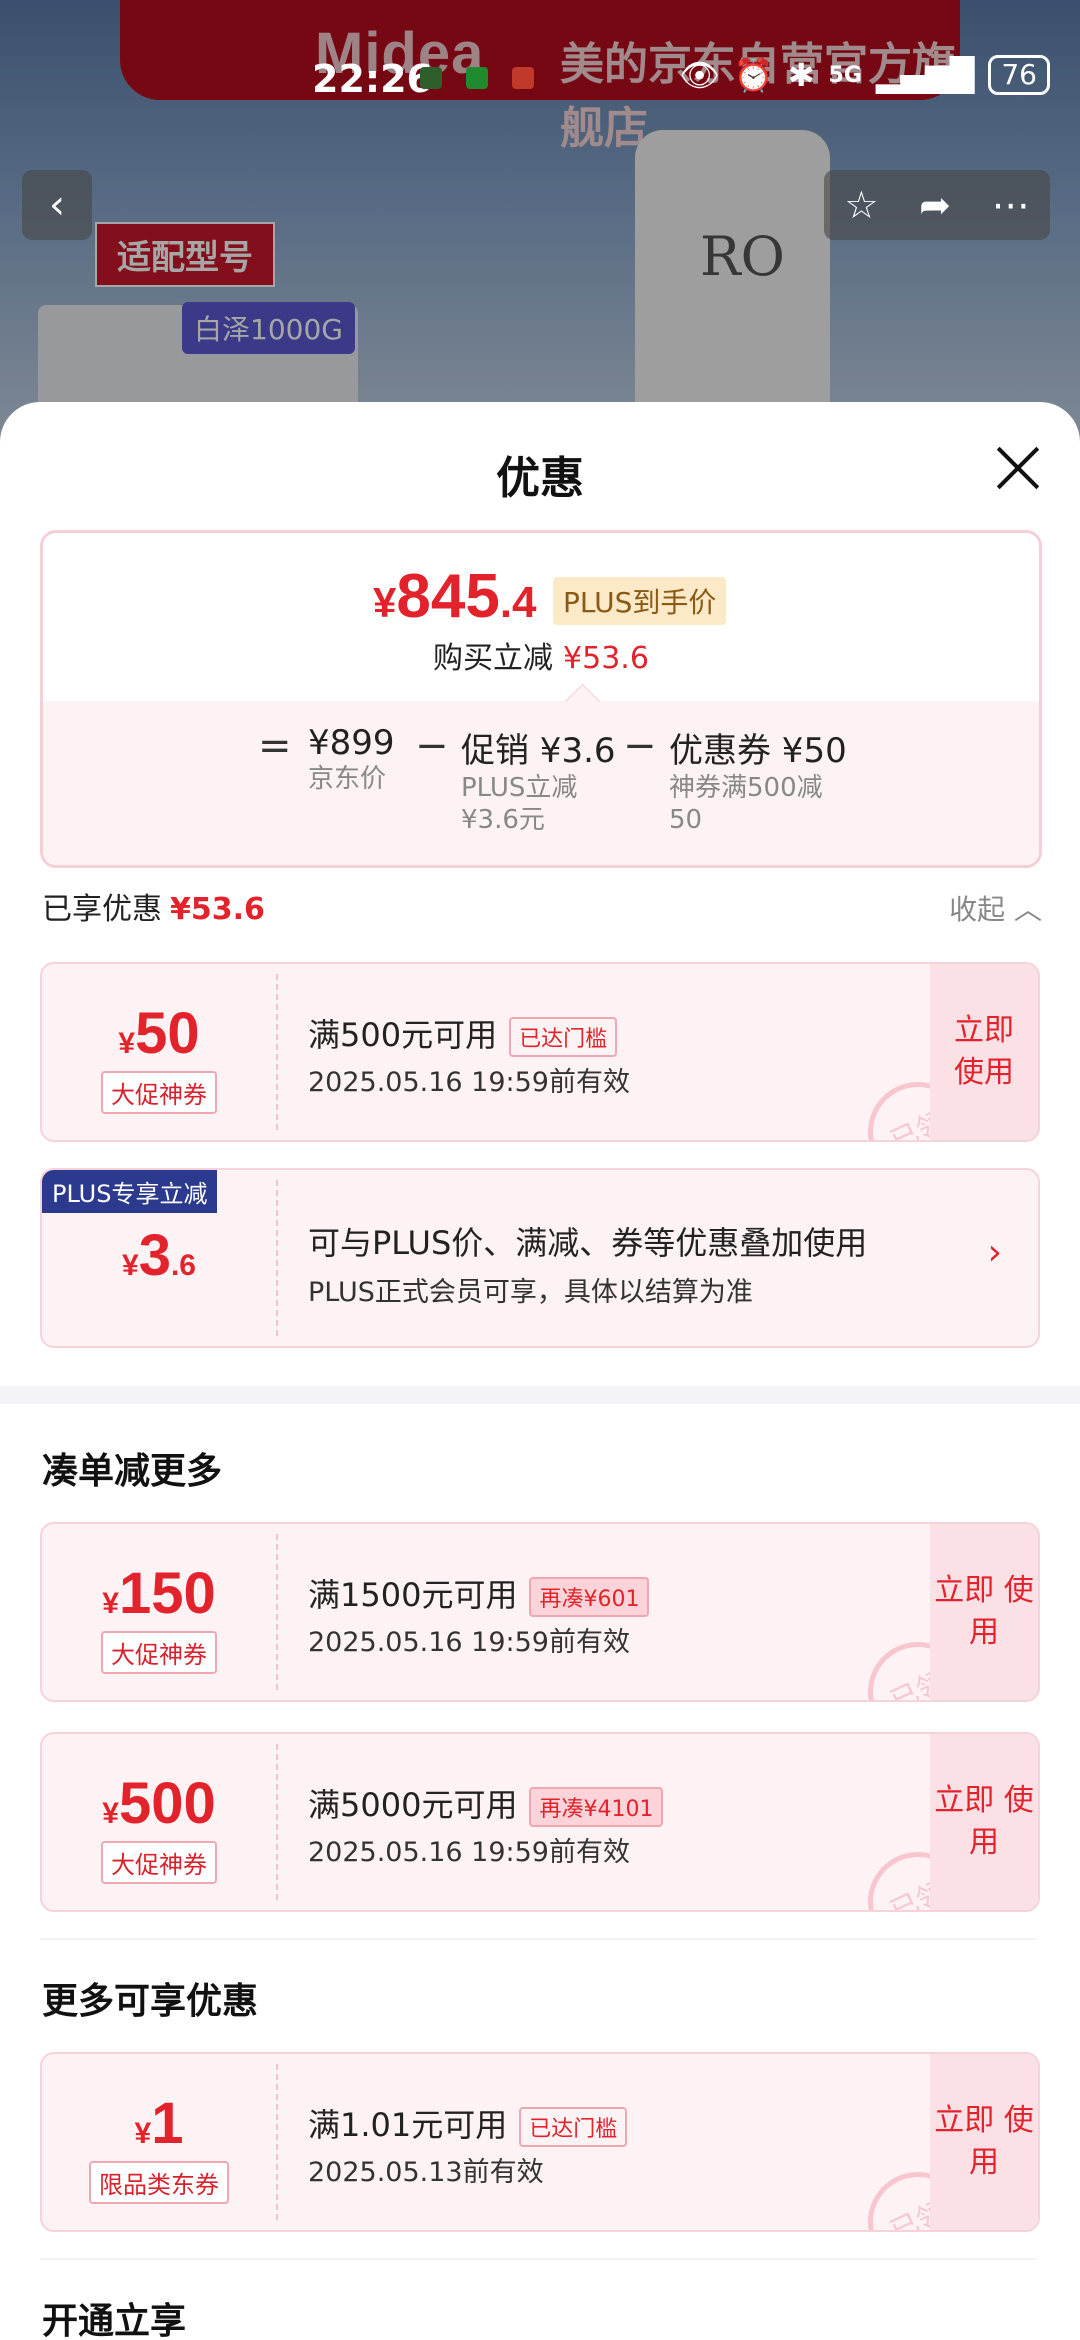 The height and width of the screenshot is (2340, 1080). Describe the element at coordinates (1027, 909) in the screenshot. I see `chevron-up-icon: ︿` at that location.